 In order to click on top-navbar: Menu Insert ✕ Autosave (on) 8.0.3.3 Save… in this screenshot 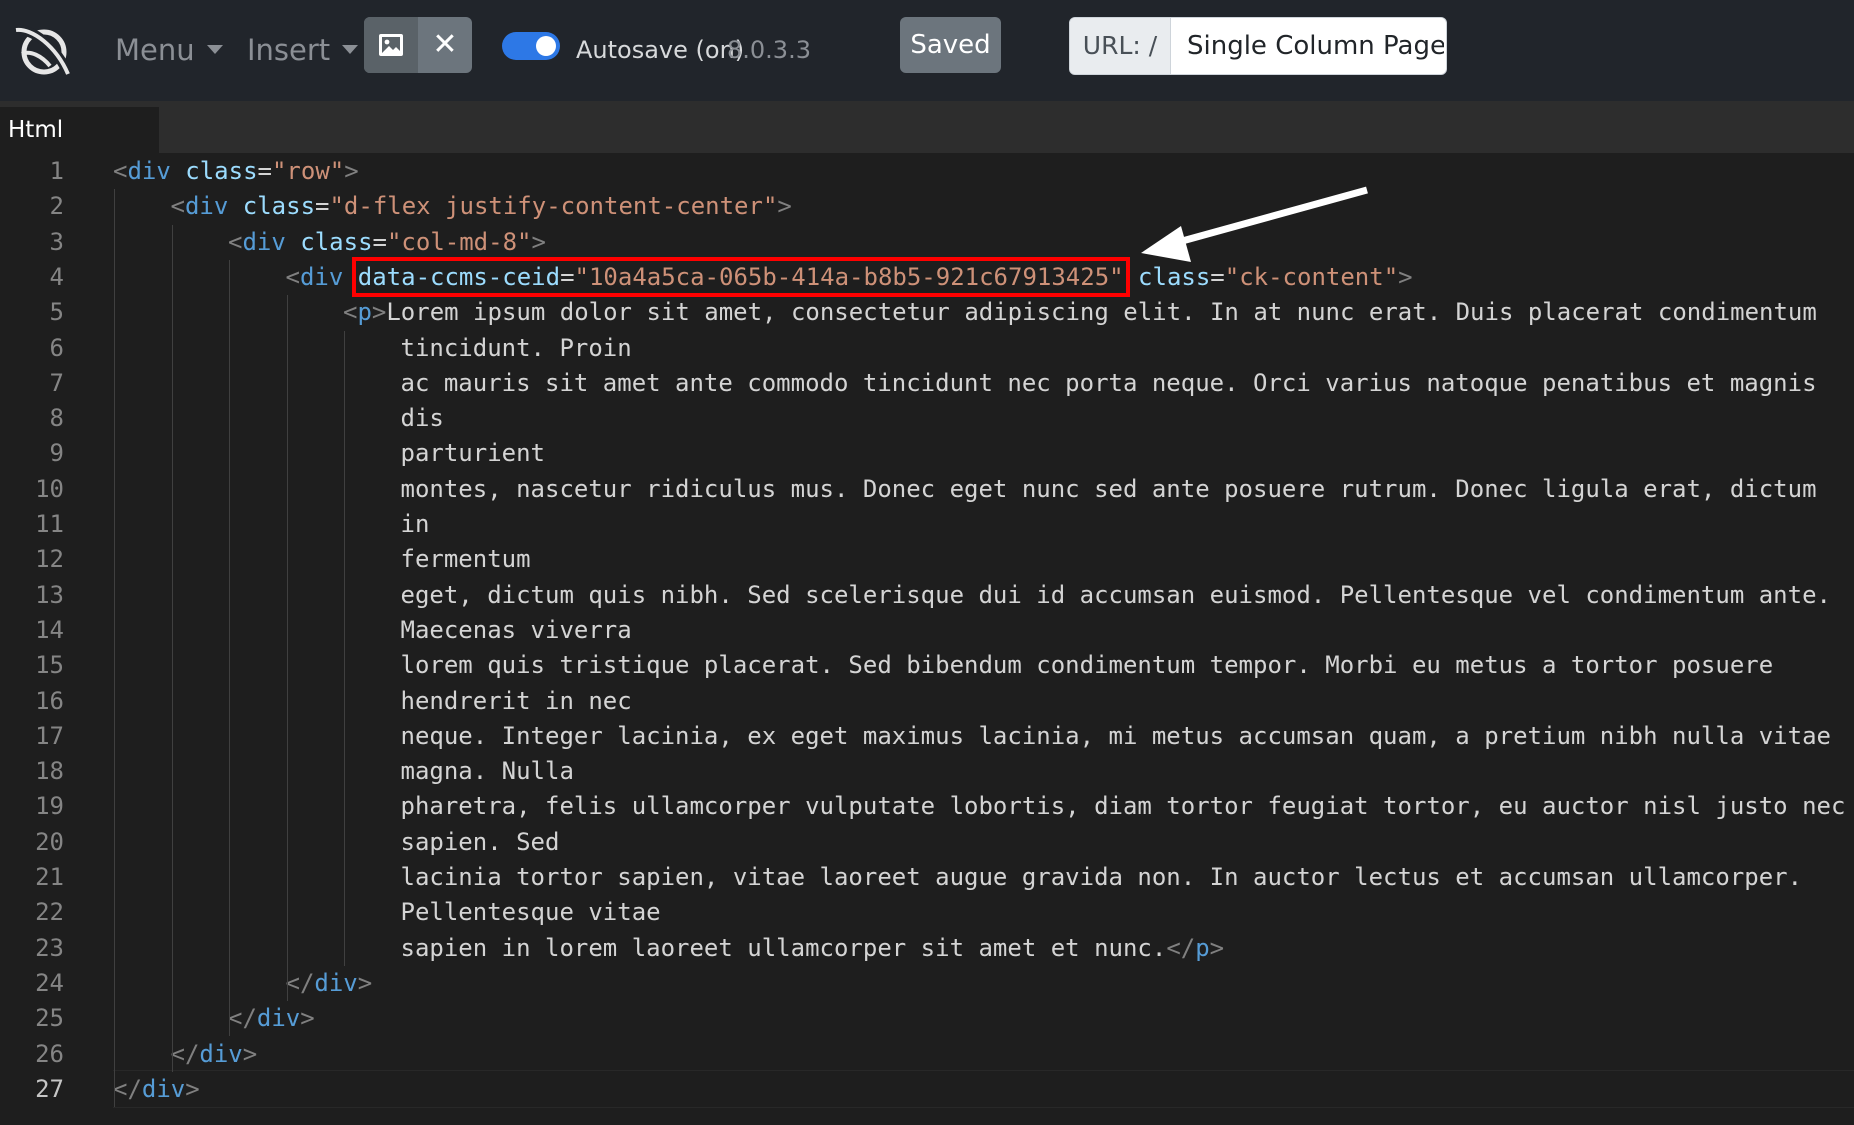, I will do `click(927, 50)`.